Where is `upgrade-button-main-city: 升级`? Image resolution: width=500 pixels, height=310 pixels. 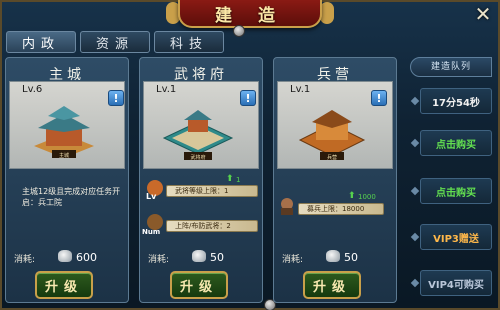
upgrade-button-main-city: 升级 is located at coordinates (64, 285).